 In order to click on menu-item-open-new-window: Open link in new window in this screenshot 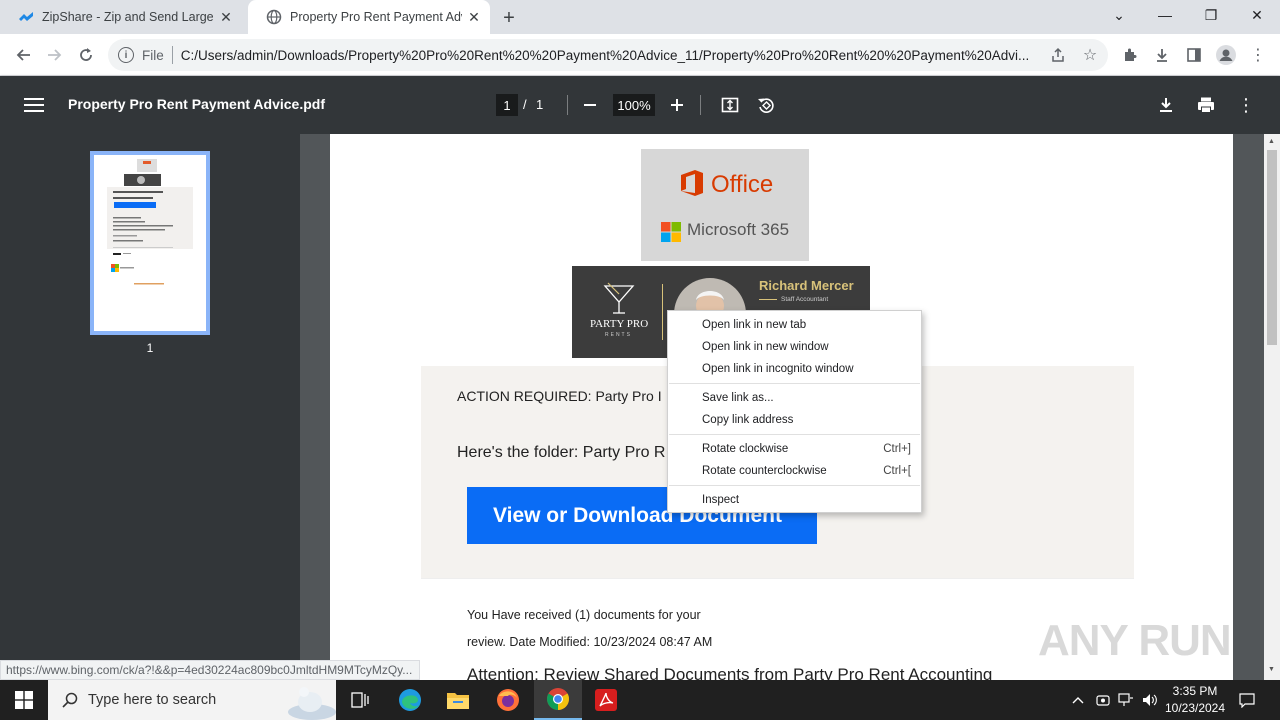, I will do `click(794, 347)`.